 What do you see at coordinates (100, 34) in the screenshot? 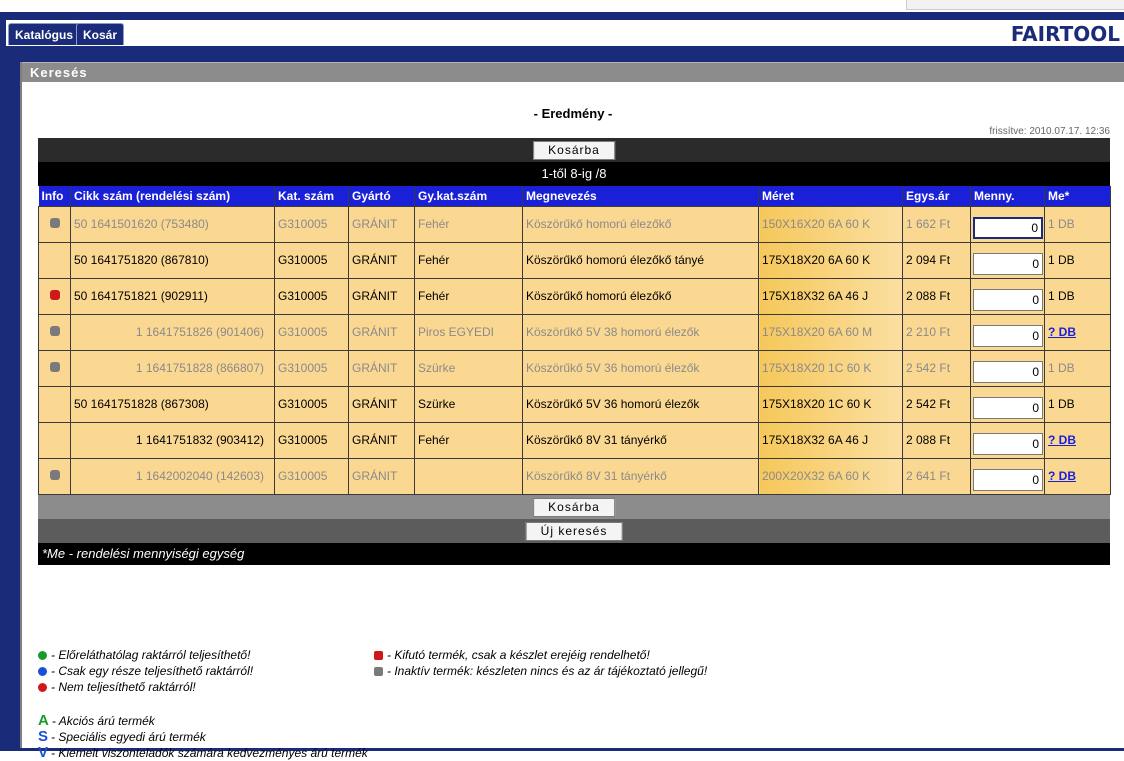
I see `tab-kosar: Kosár` at bounding box center [100, 34].